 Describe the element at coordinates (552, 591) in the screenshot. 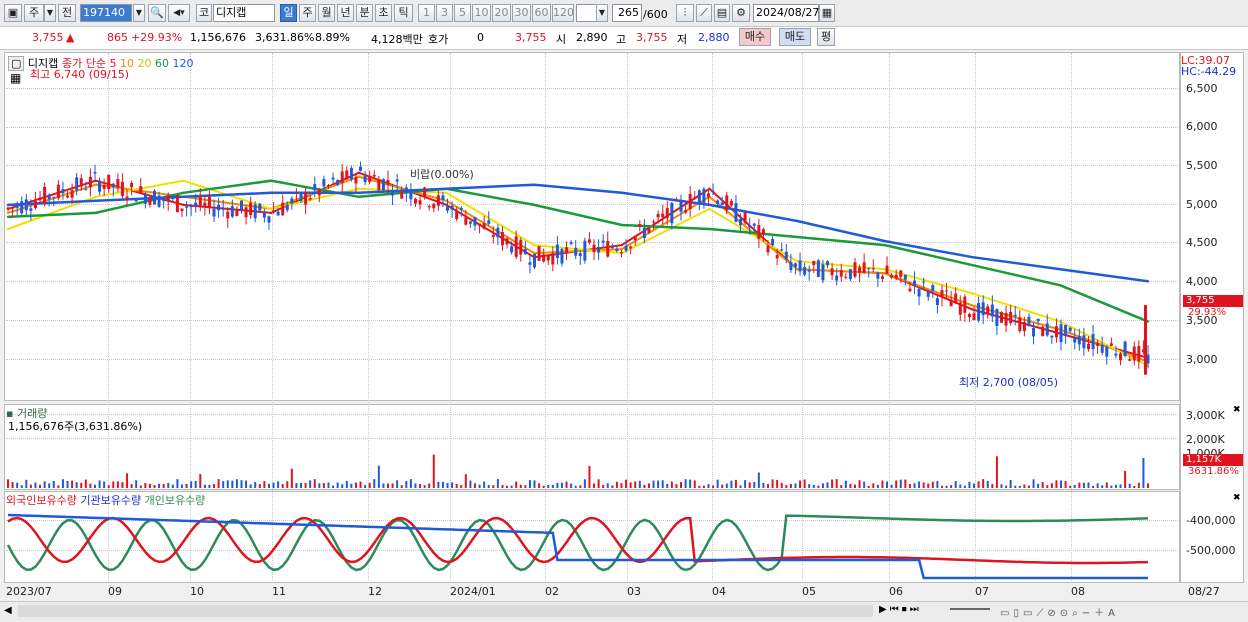

I see `x-tick: 02` at that location.